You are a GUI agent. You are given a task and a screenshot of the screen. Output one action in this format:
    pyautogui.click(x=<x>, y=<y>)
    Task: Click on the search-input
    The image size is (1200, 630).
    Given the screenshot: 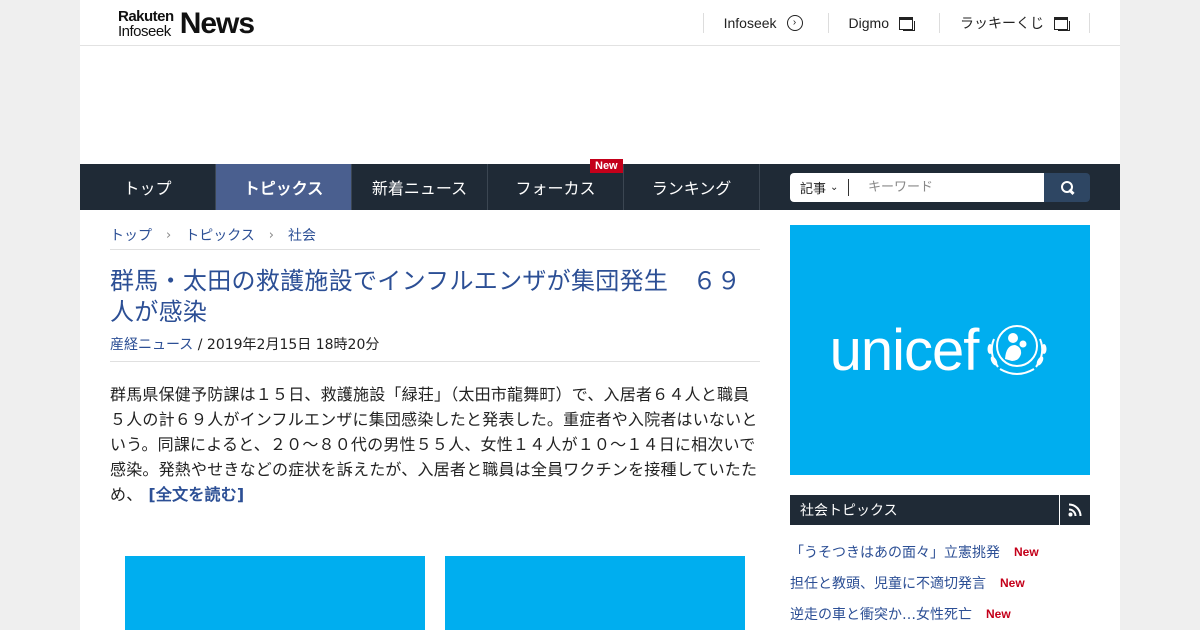 What is the action you would take?
    pyautogui.click(x=950, y=187)
    